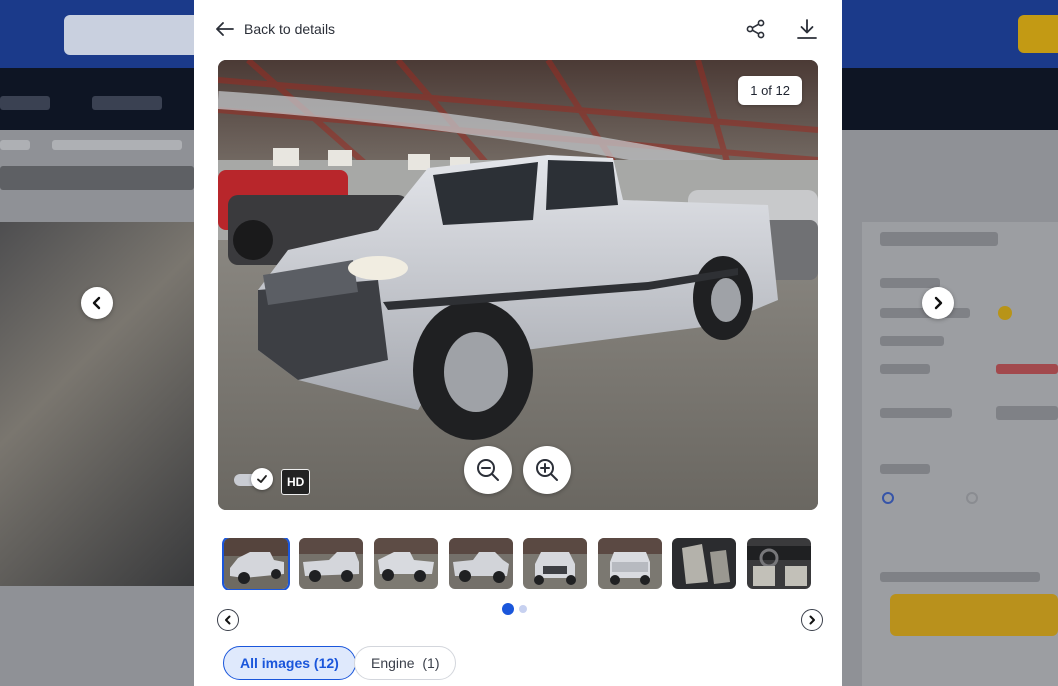 This screenshot has width=1058, height=686. I want to click on thumb-rear-right, so click(406, 563).